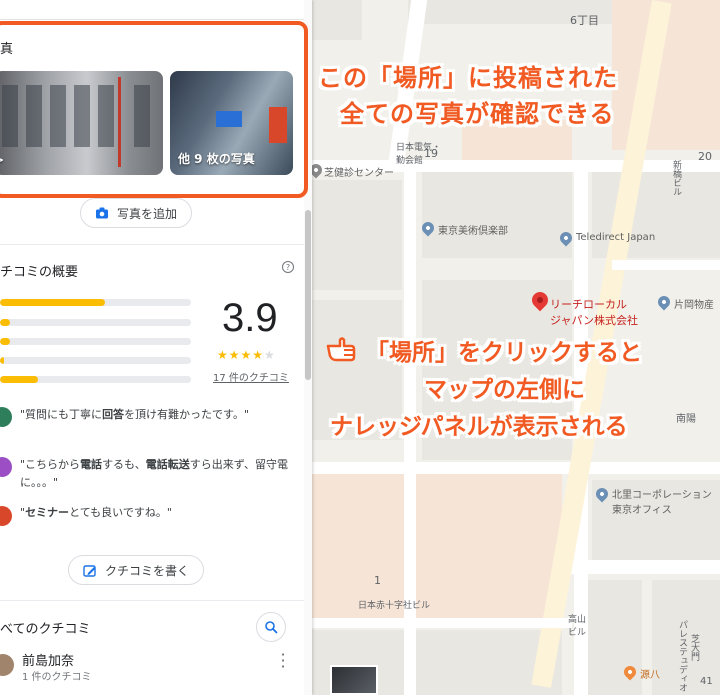 This screenshot has width=720, height=695. What do you see at coordinates (615, 237) in the screenshot?
I see `poi-teledirect: Teledirect Japan` at bounding box center [615, 237].